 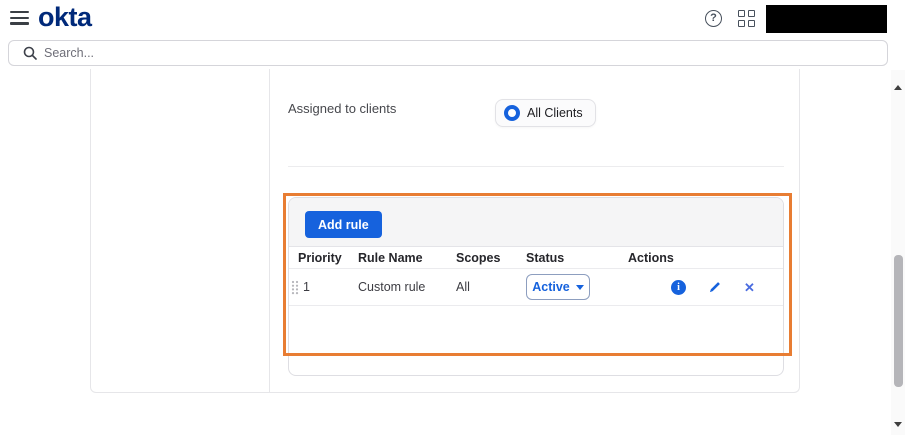 What do you see at coordinates (19, 18) in the screenshot?
I see `hamburger-menu-icon` at bounding box center [19, 18].